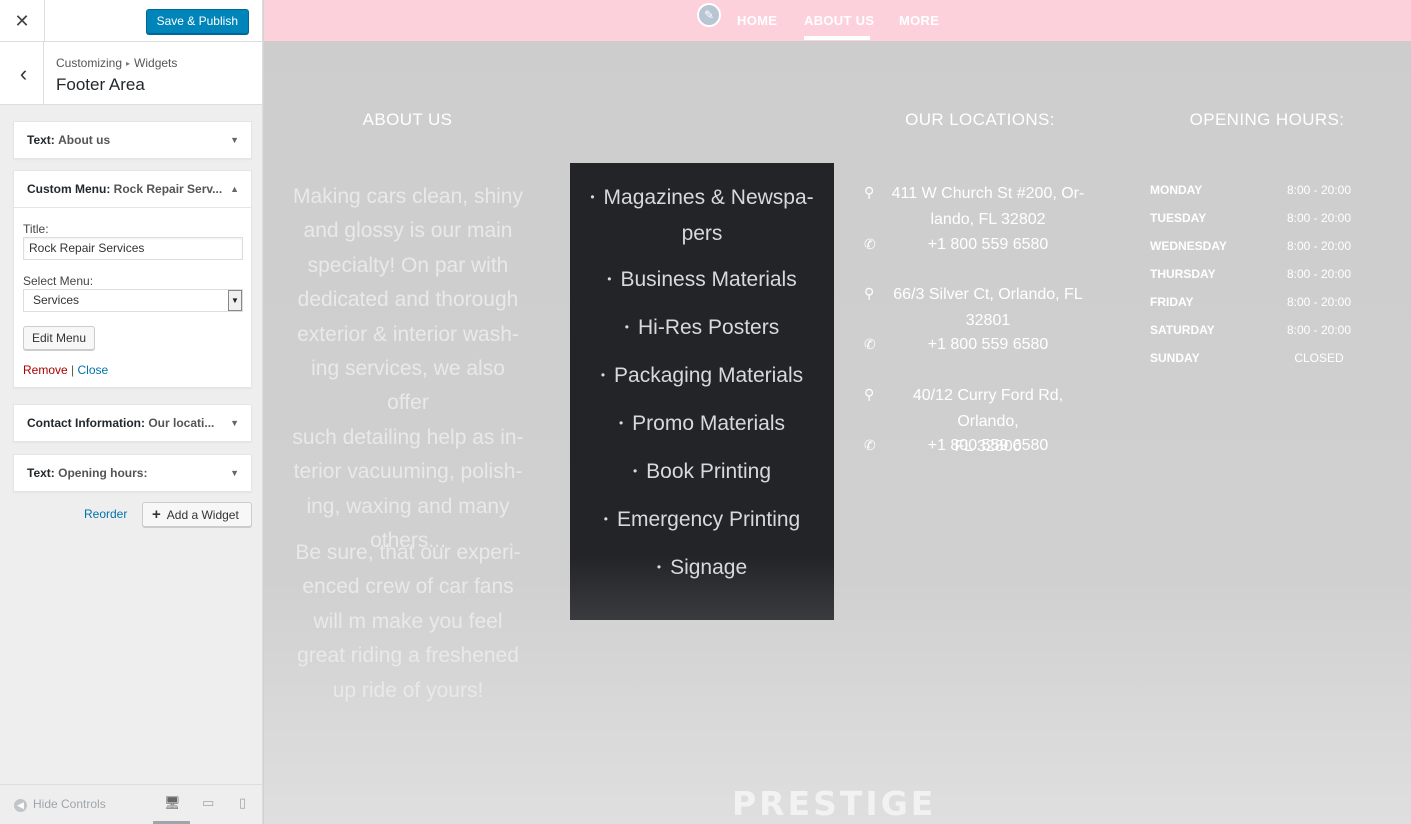 The width and height of the screenshot is (1411, 824). Describe the element at coordinates (702, 329) in the screenshot. I see `menu-item: • Hi-Res Posters` at that location.